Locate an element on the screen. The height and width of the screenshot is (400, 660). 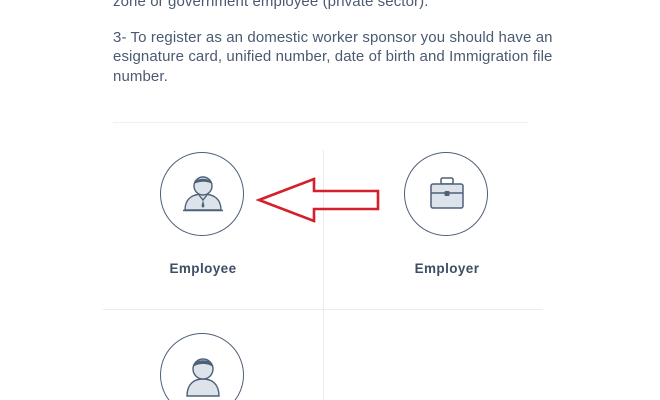
briefcase-icon is located at coordinates (447, 193).